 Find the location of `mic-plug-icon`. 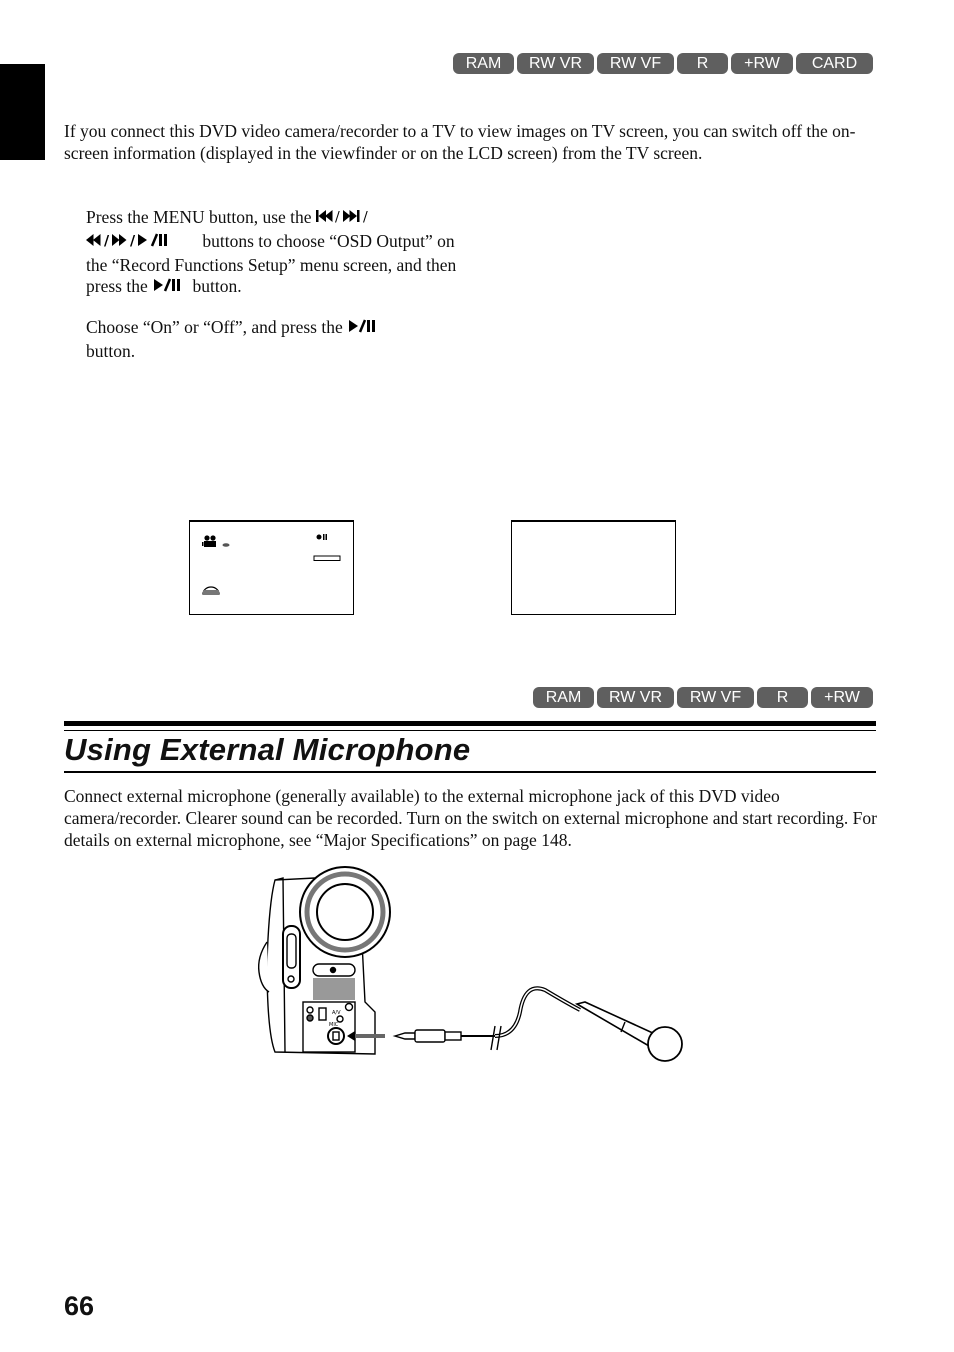

mic-plug-icon is located at coordinates (443, 1036).